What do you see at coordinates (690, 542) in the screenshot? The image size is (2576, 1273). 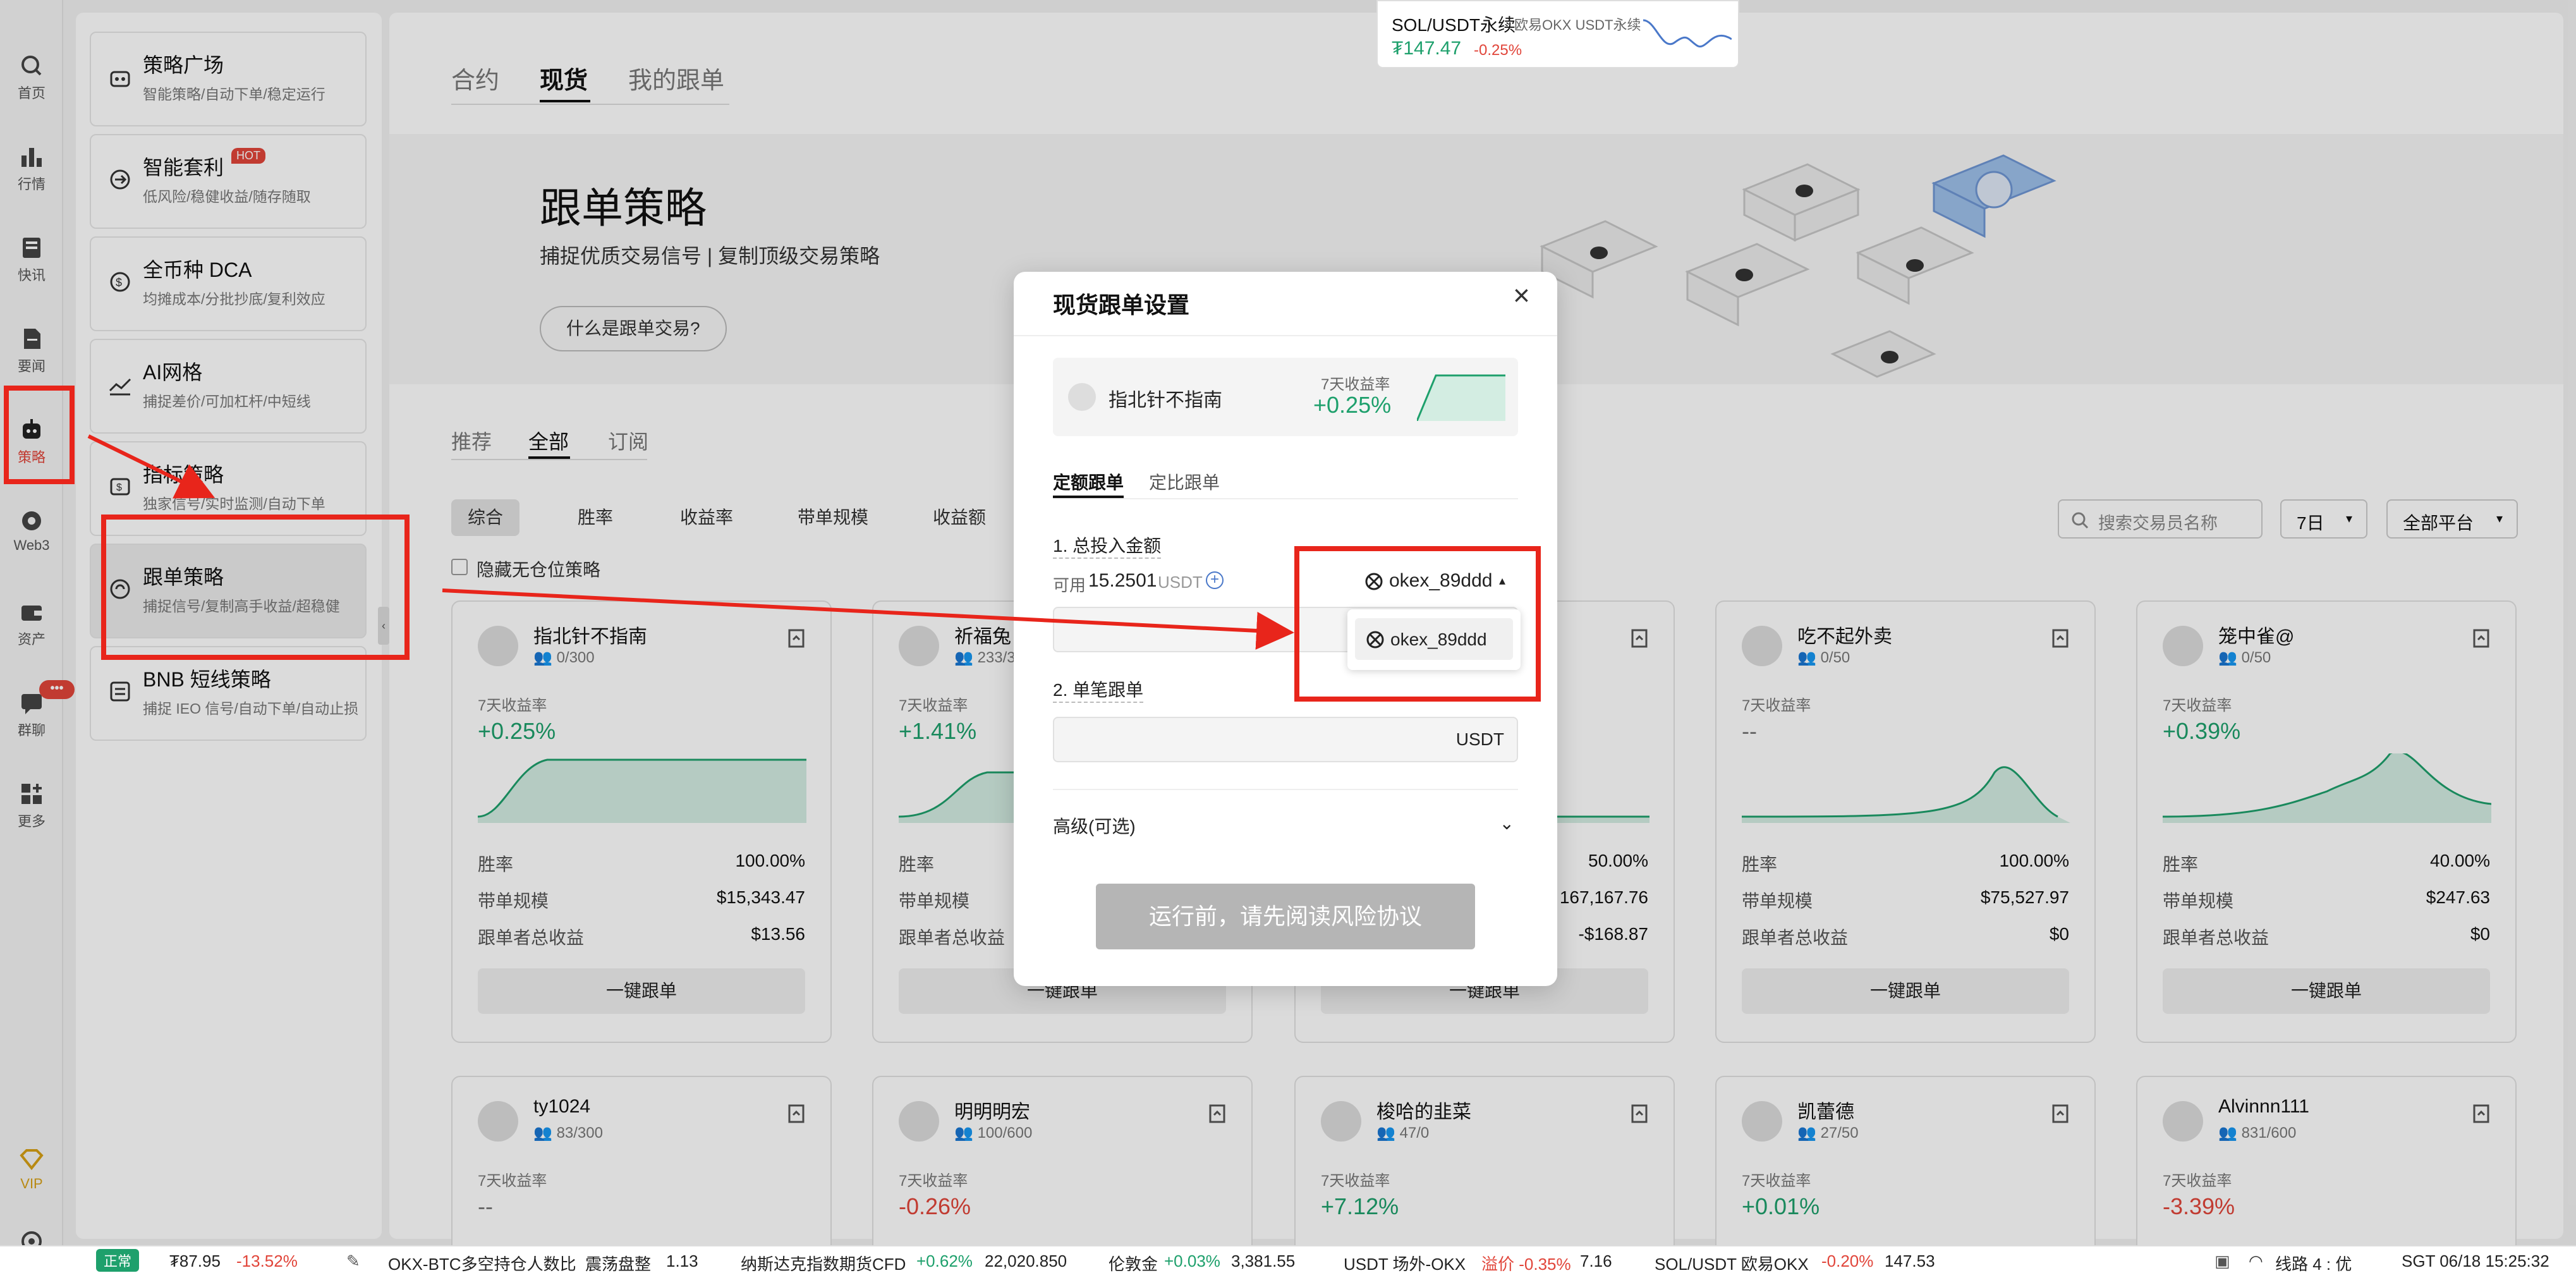 I see `annotation-arrows` at bounding box center [690, 542].